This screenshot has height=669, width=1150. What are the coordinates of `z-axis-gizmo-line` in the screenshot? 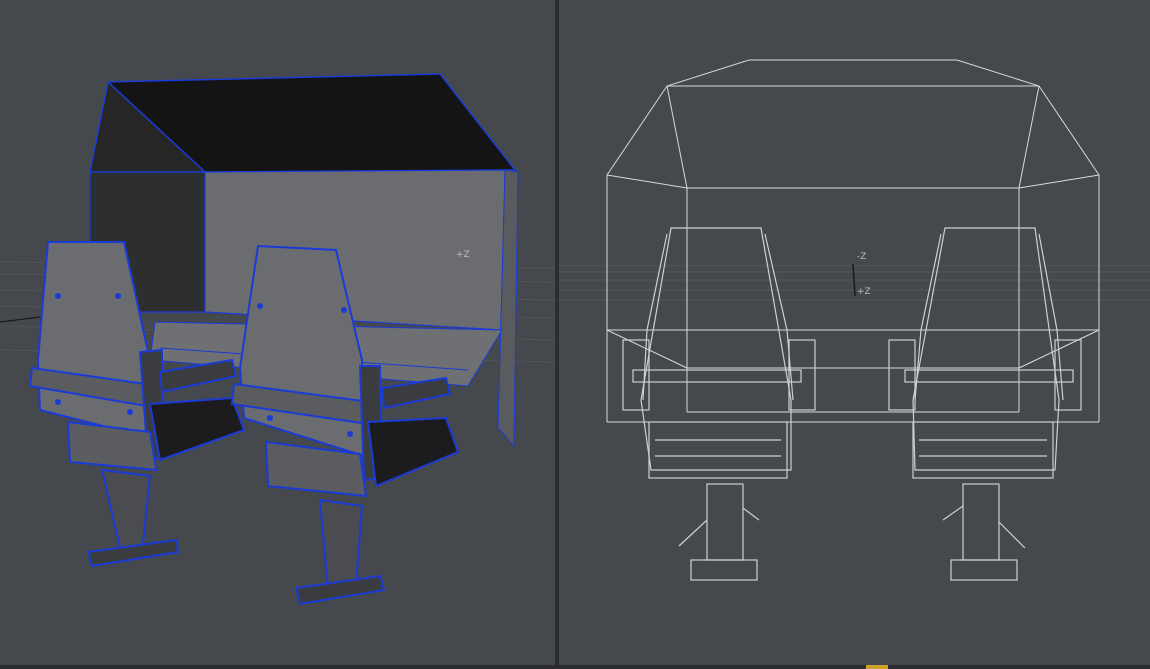 It's located at (854, 280).